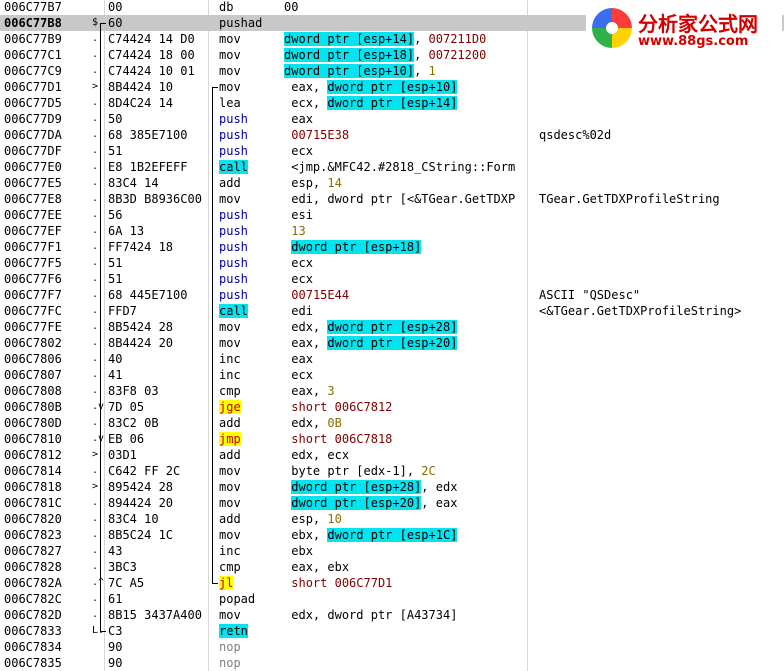 The width and height of the screenshot is (784, 671). I want to click on hex-dump-cell: EB 06, so click(126, 439).